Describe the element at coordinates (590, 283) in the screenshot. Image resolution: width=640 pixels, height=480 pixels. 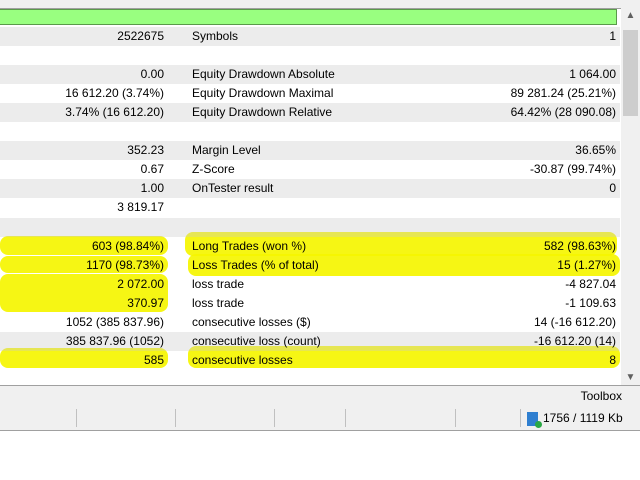
I see `value-right: -4 827.04` at that location.